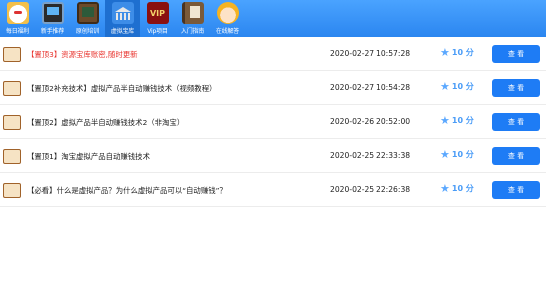  I want to click on tab-label: 入门指南, so click(192, 31).